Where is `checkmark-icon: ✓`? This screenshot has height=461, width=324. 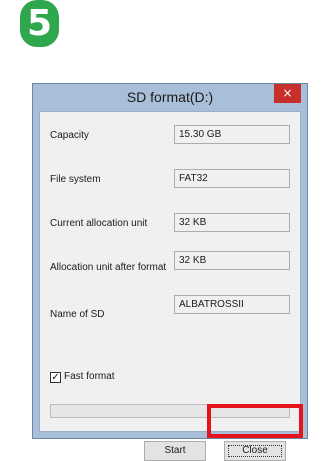
checkmark-icon: ✓ is located at coordinates (55, 377).